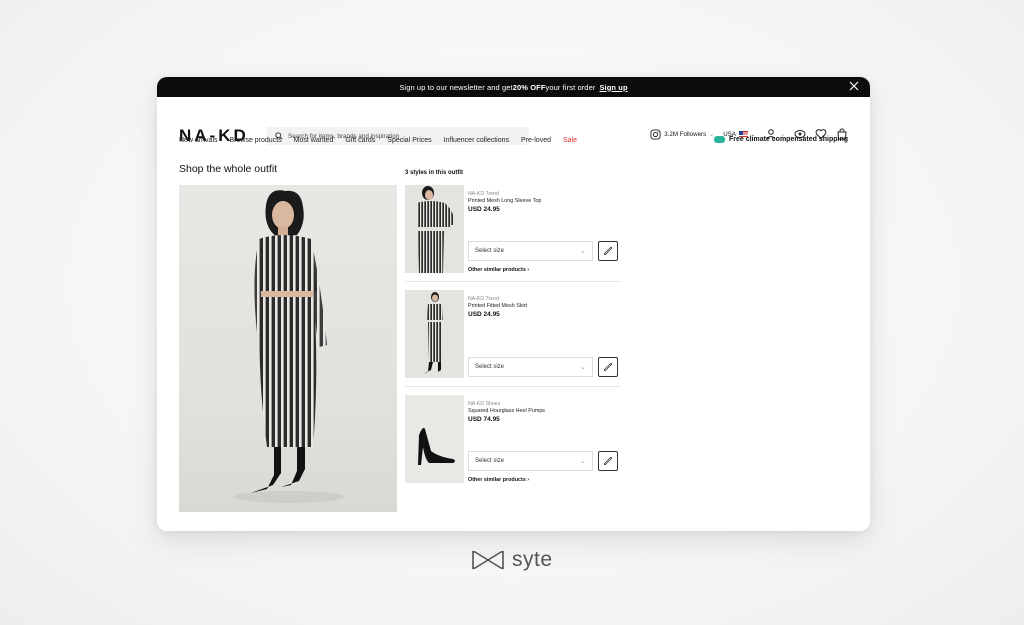 Image resolution: width=1024 pixels, height=625 pixels. I want to click on promo-discount: 20% OFF, so click(529, 87).